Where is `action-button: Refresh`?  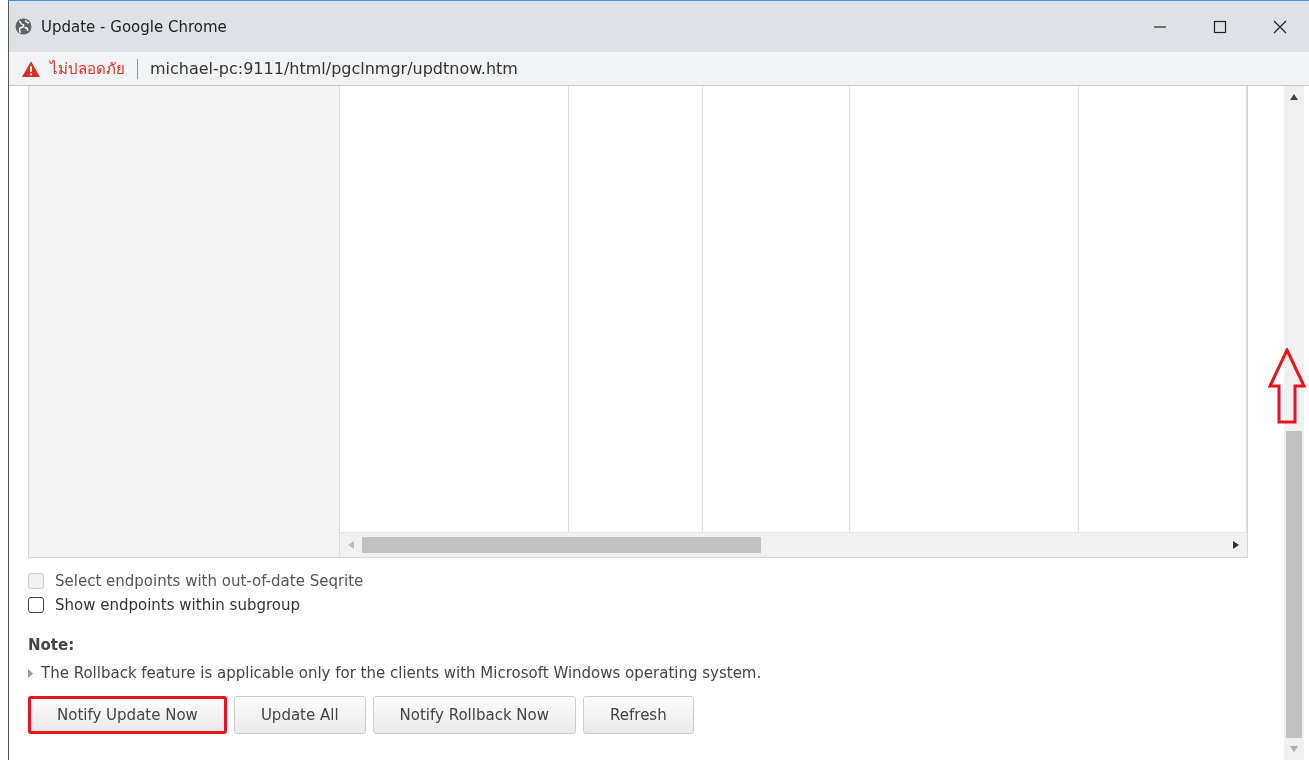
action-button: Refresh is located at coordinates (638, 715).